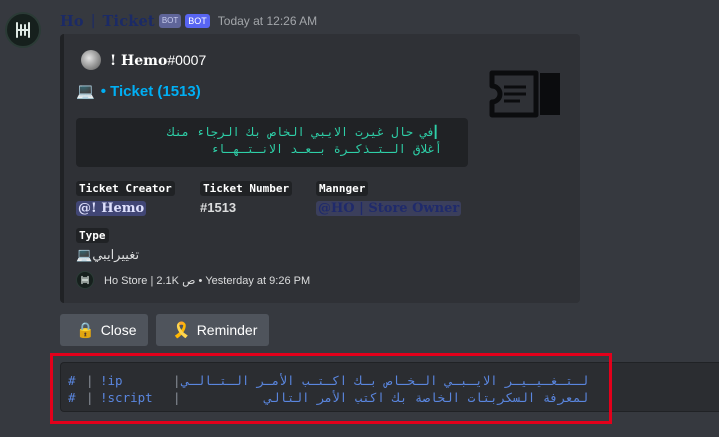  Describe the element at coordinates (125, 188) in the screenshot. I see `field-name: Ticket Creator` at that location.